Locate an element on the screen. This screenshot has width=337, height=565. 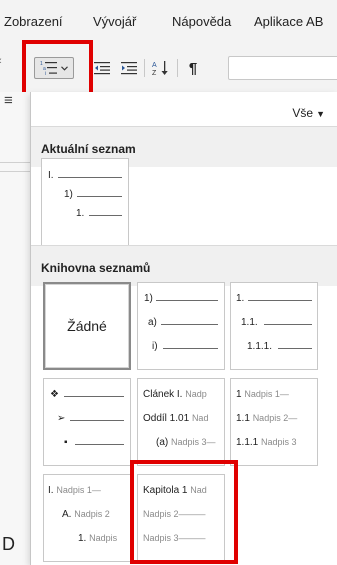
heading-number: 1.1.1 is located at coordinates (247, 442).